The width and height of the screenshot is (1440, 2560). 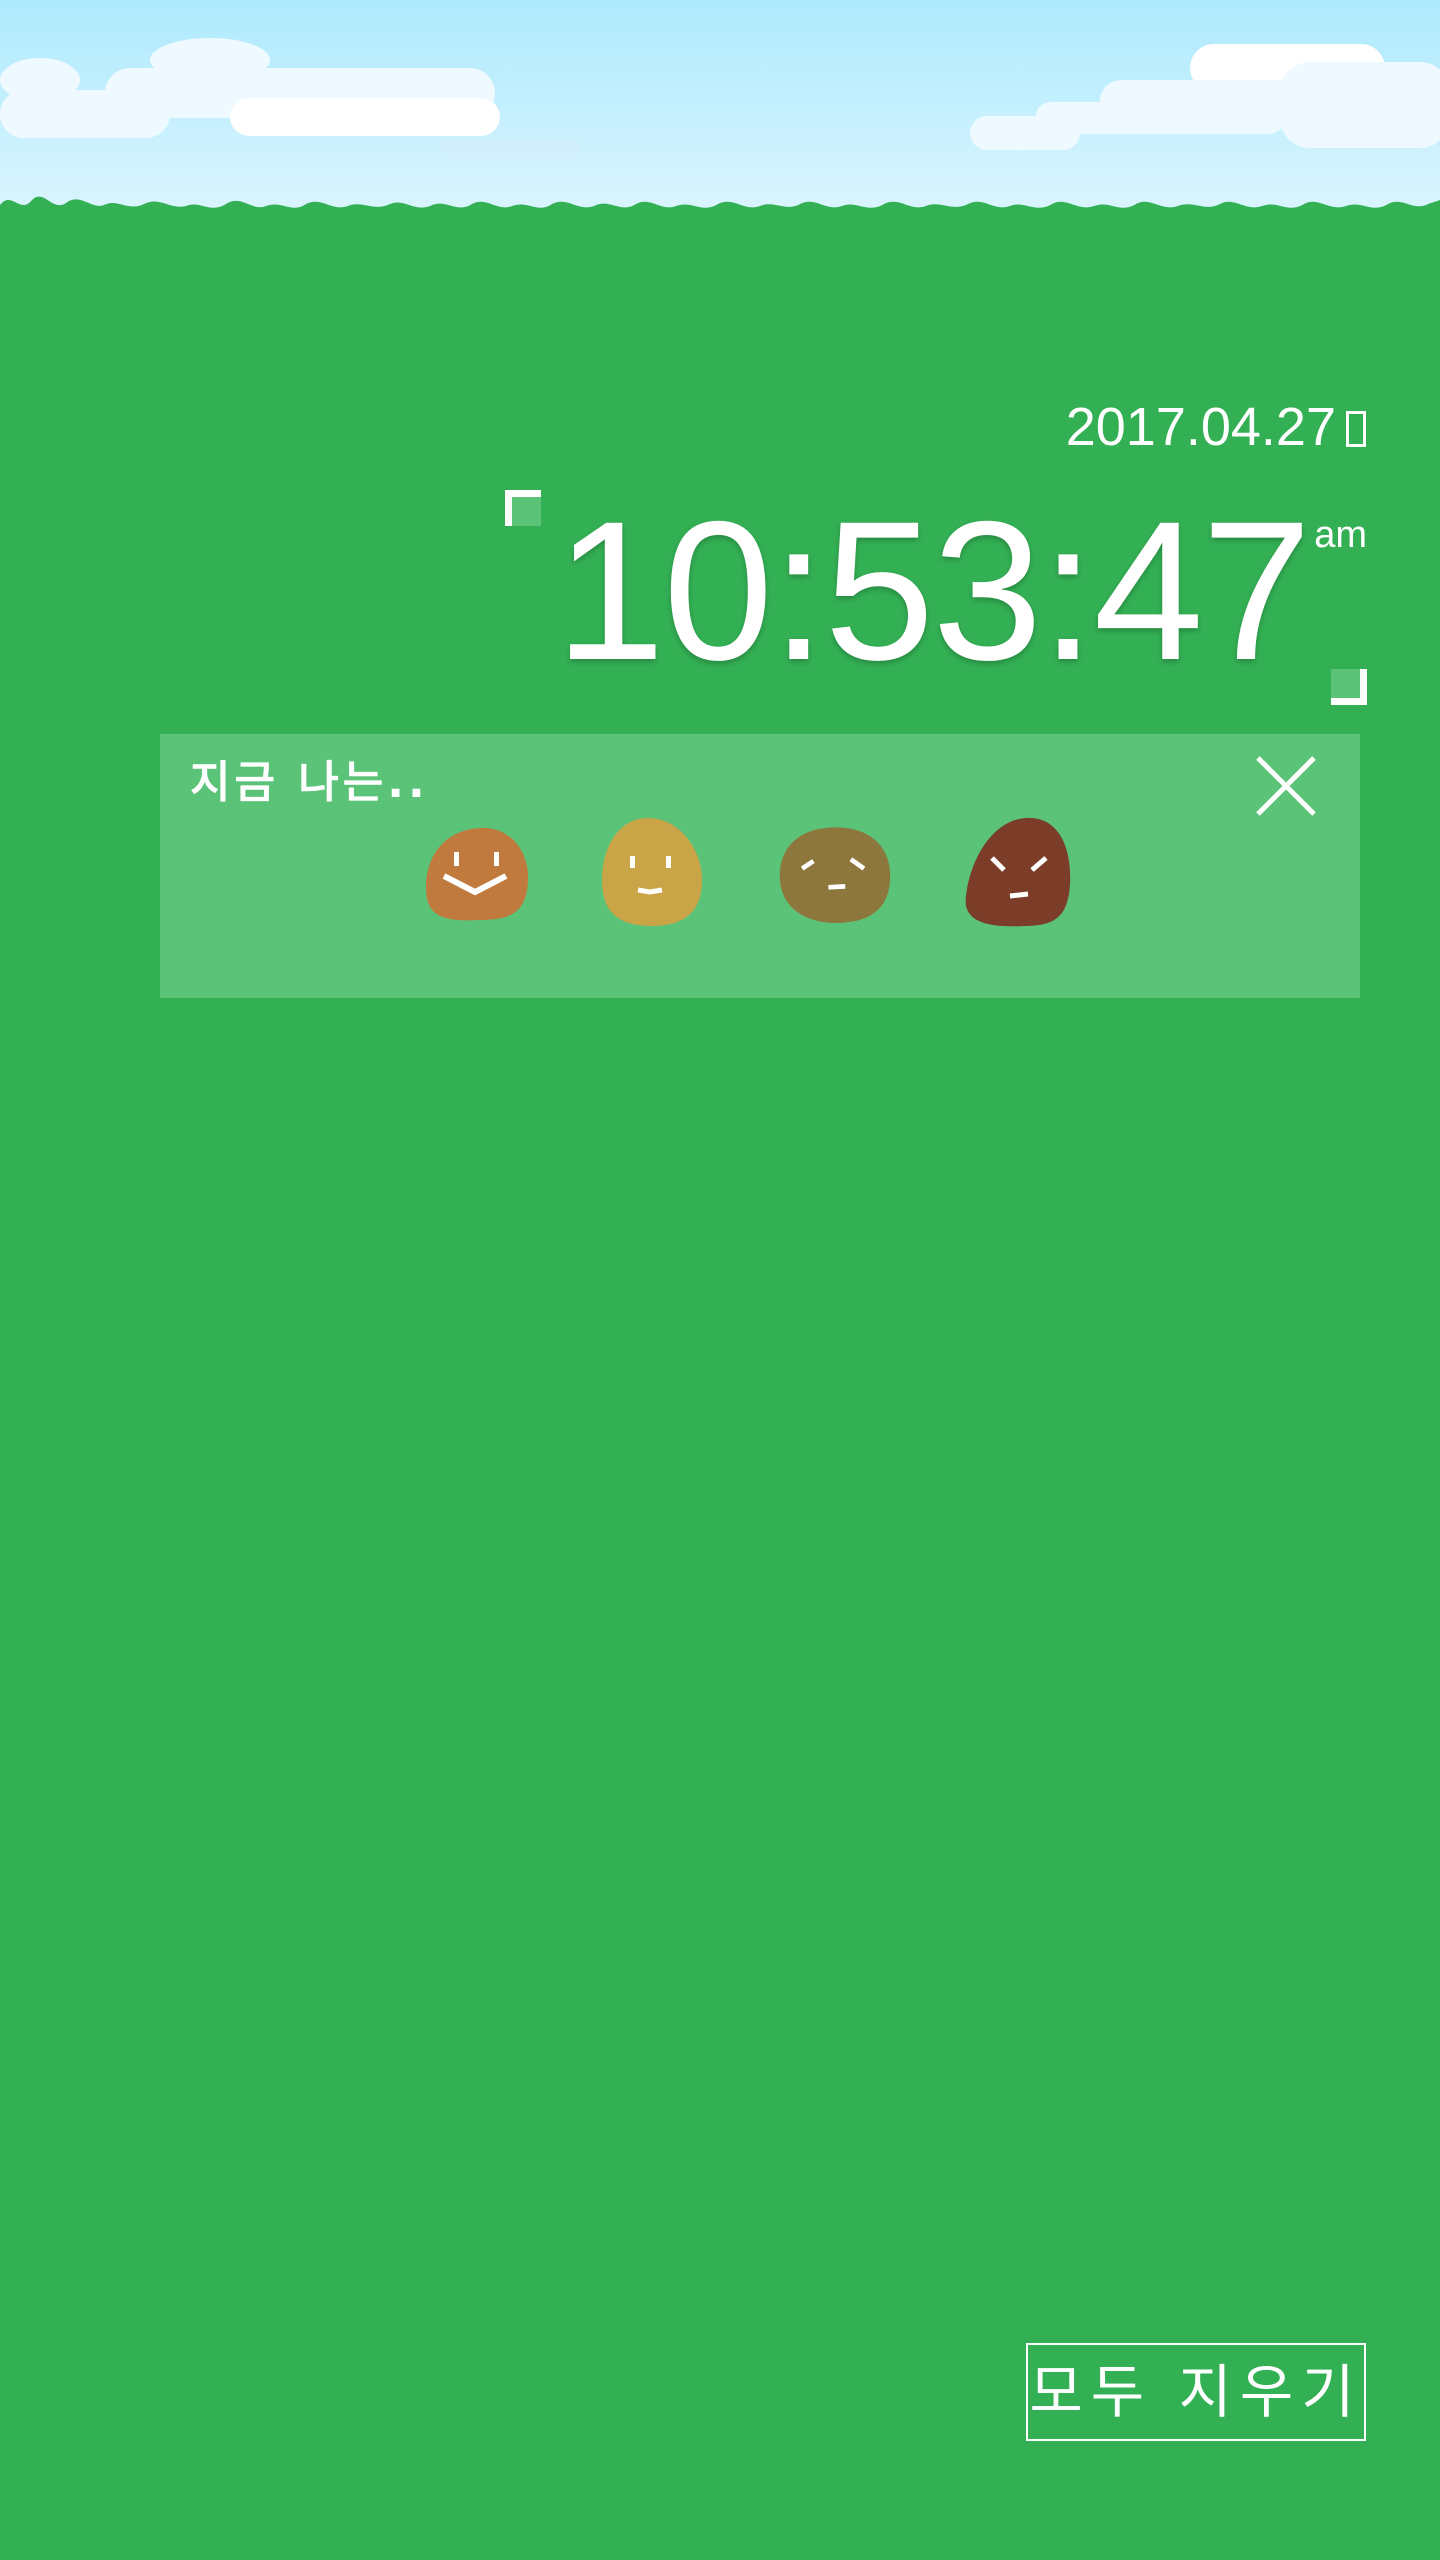 What do you see at coordinates (478, 877) in the screenshot?
I see `mood-happy-face-icon` at bounding box center [478, 877].